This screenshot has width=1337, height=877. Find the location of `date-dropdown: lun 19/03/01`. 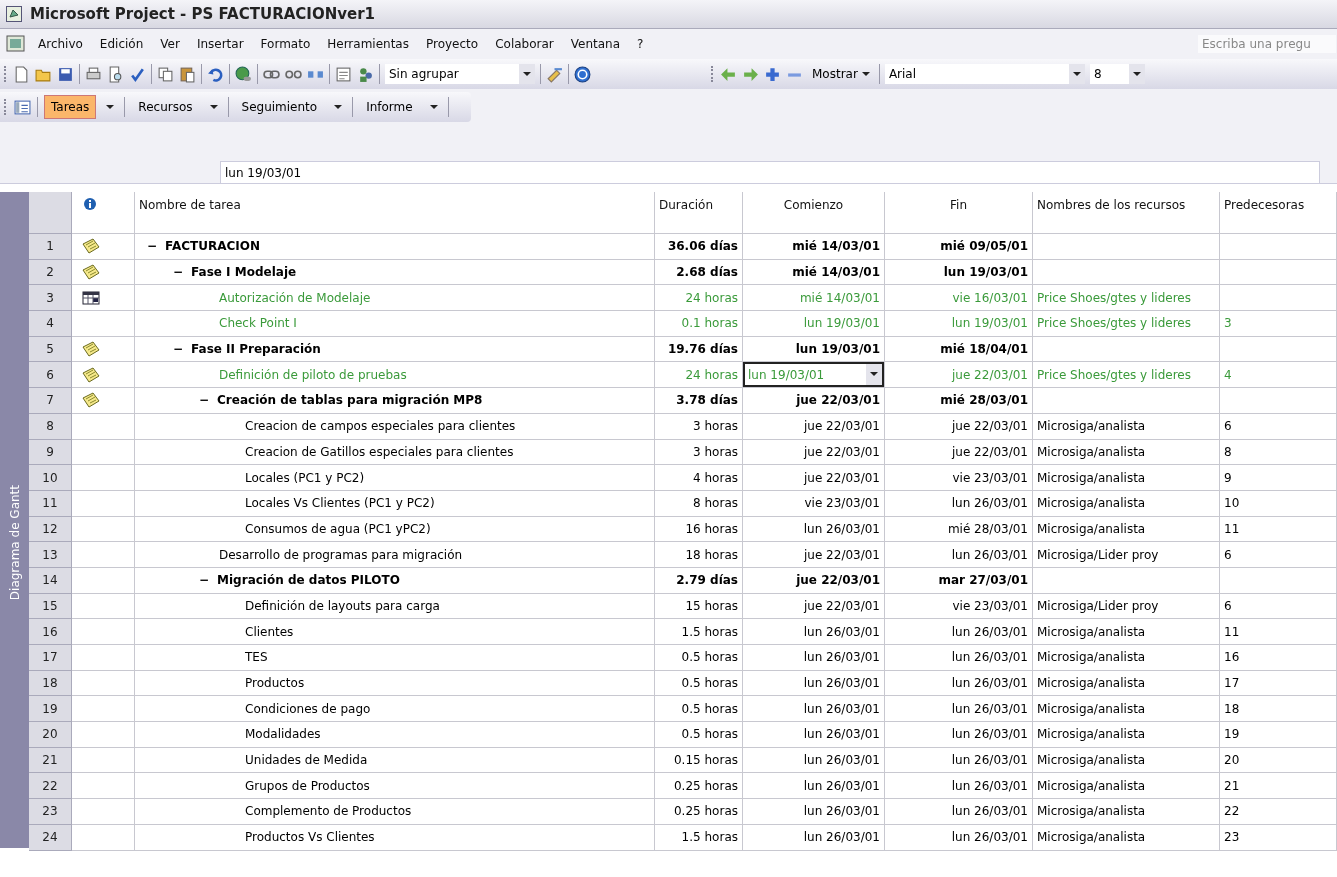

date-dropdown: lun 19/03/01 is located at coordinates (813, 375).